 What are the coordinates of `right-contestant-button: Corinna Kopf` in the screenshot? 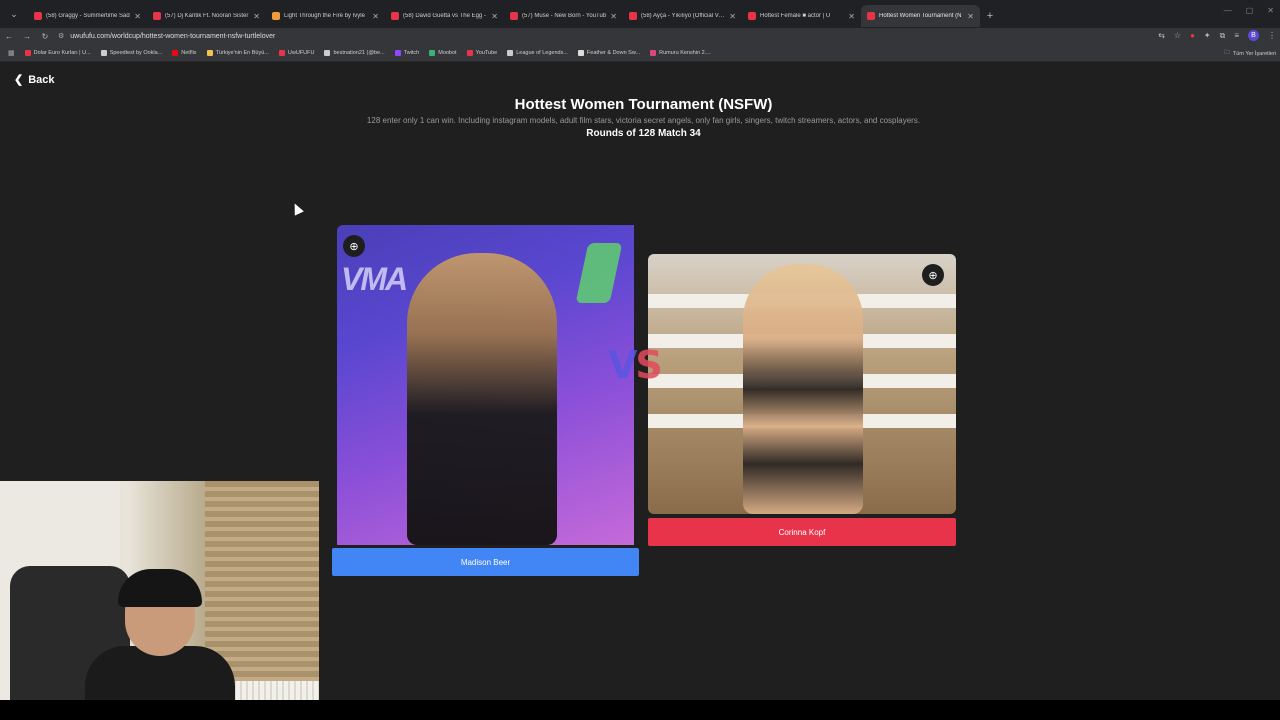 It's located at (802, 532).